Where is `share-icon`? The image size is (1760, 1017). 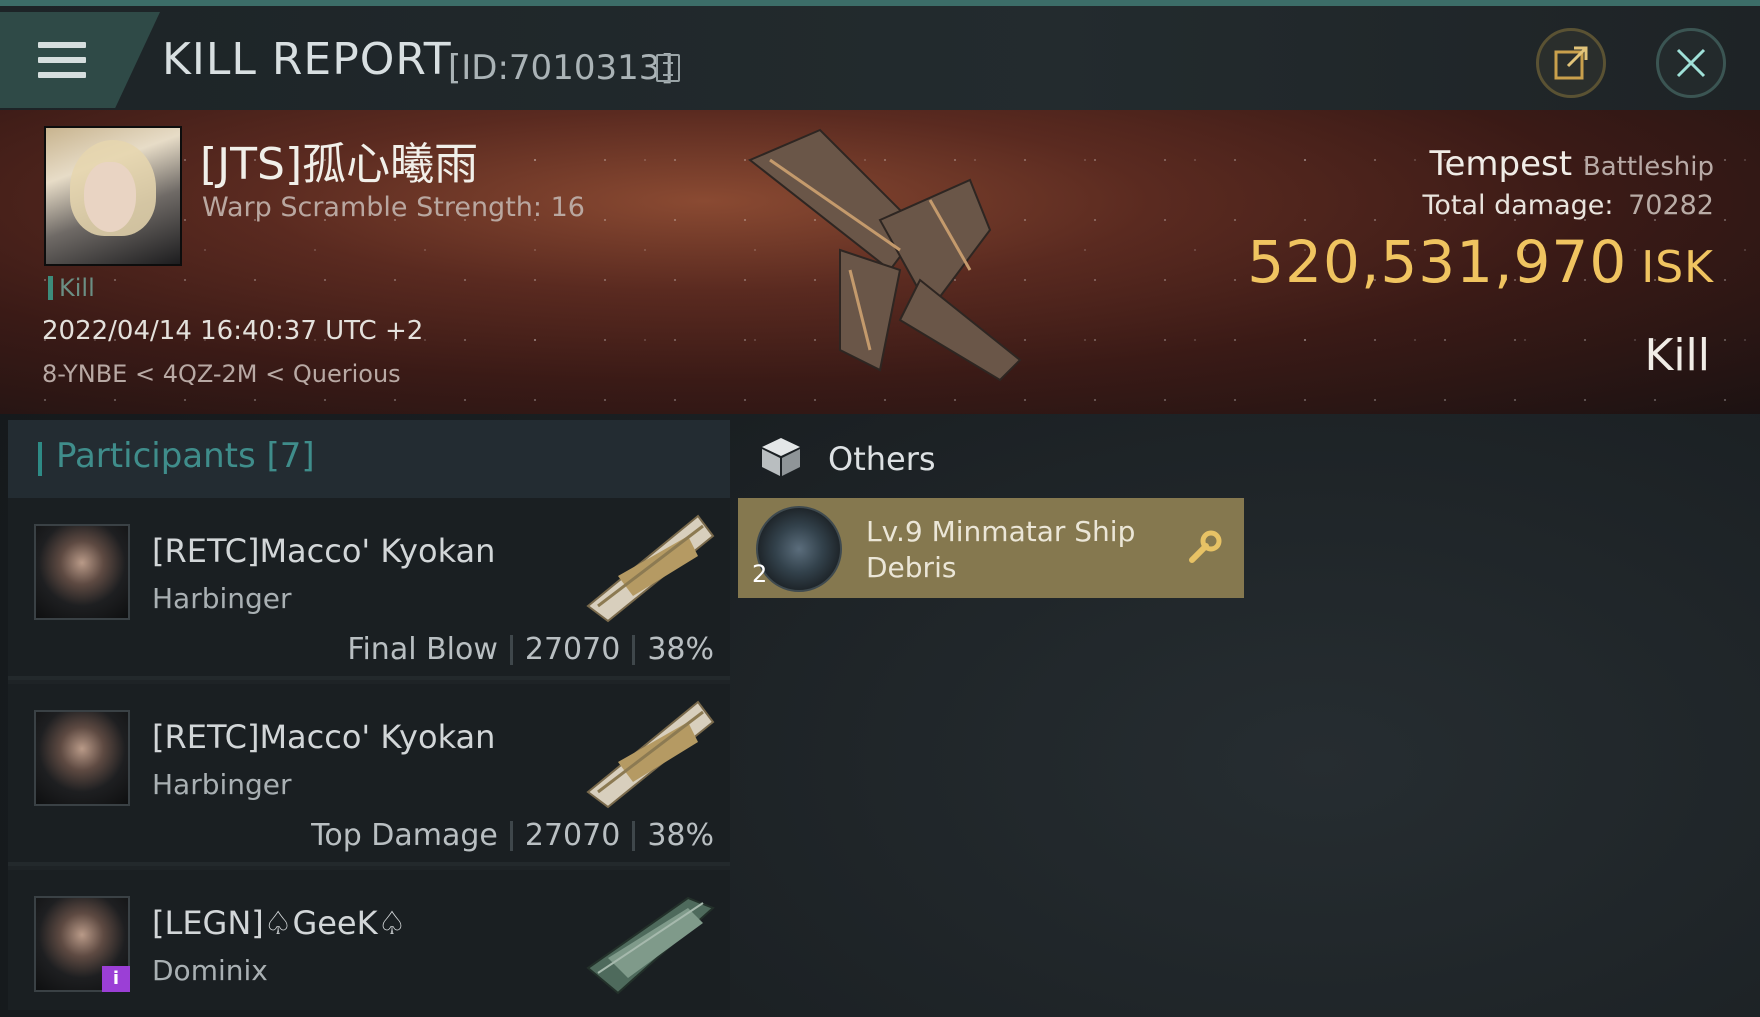 share-icon is located at coordinates (1571, 63).